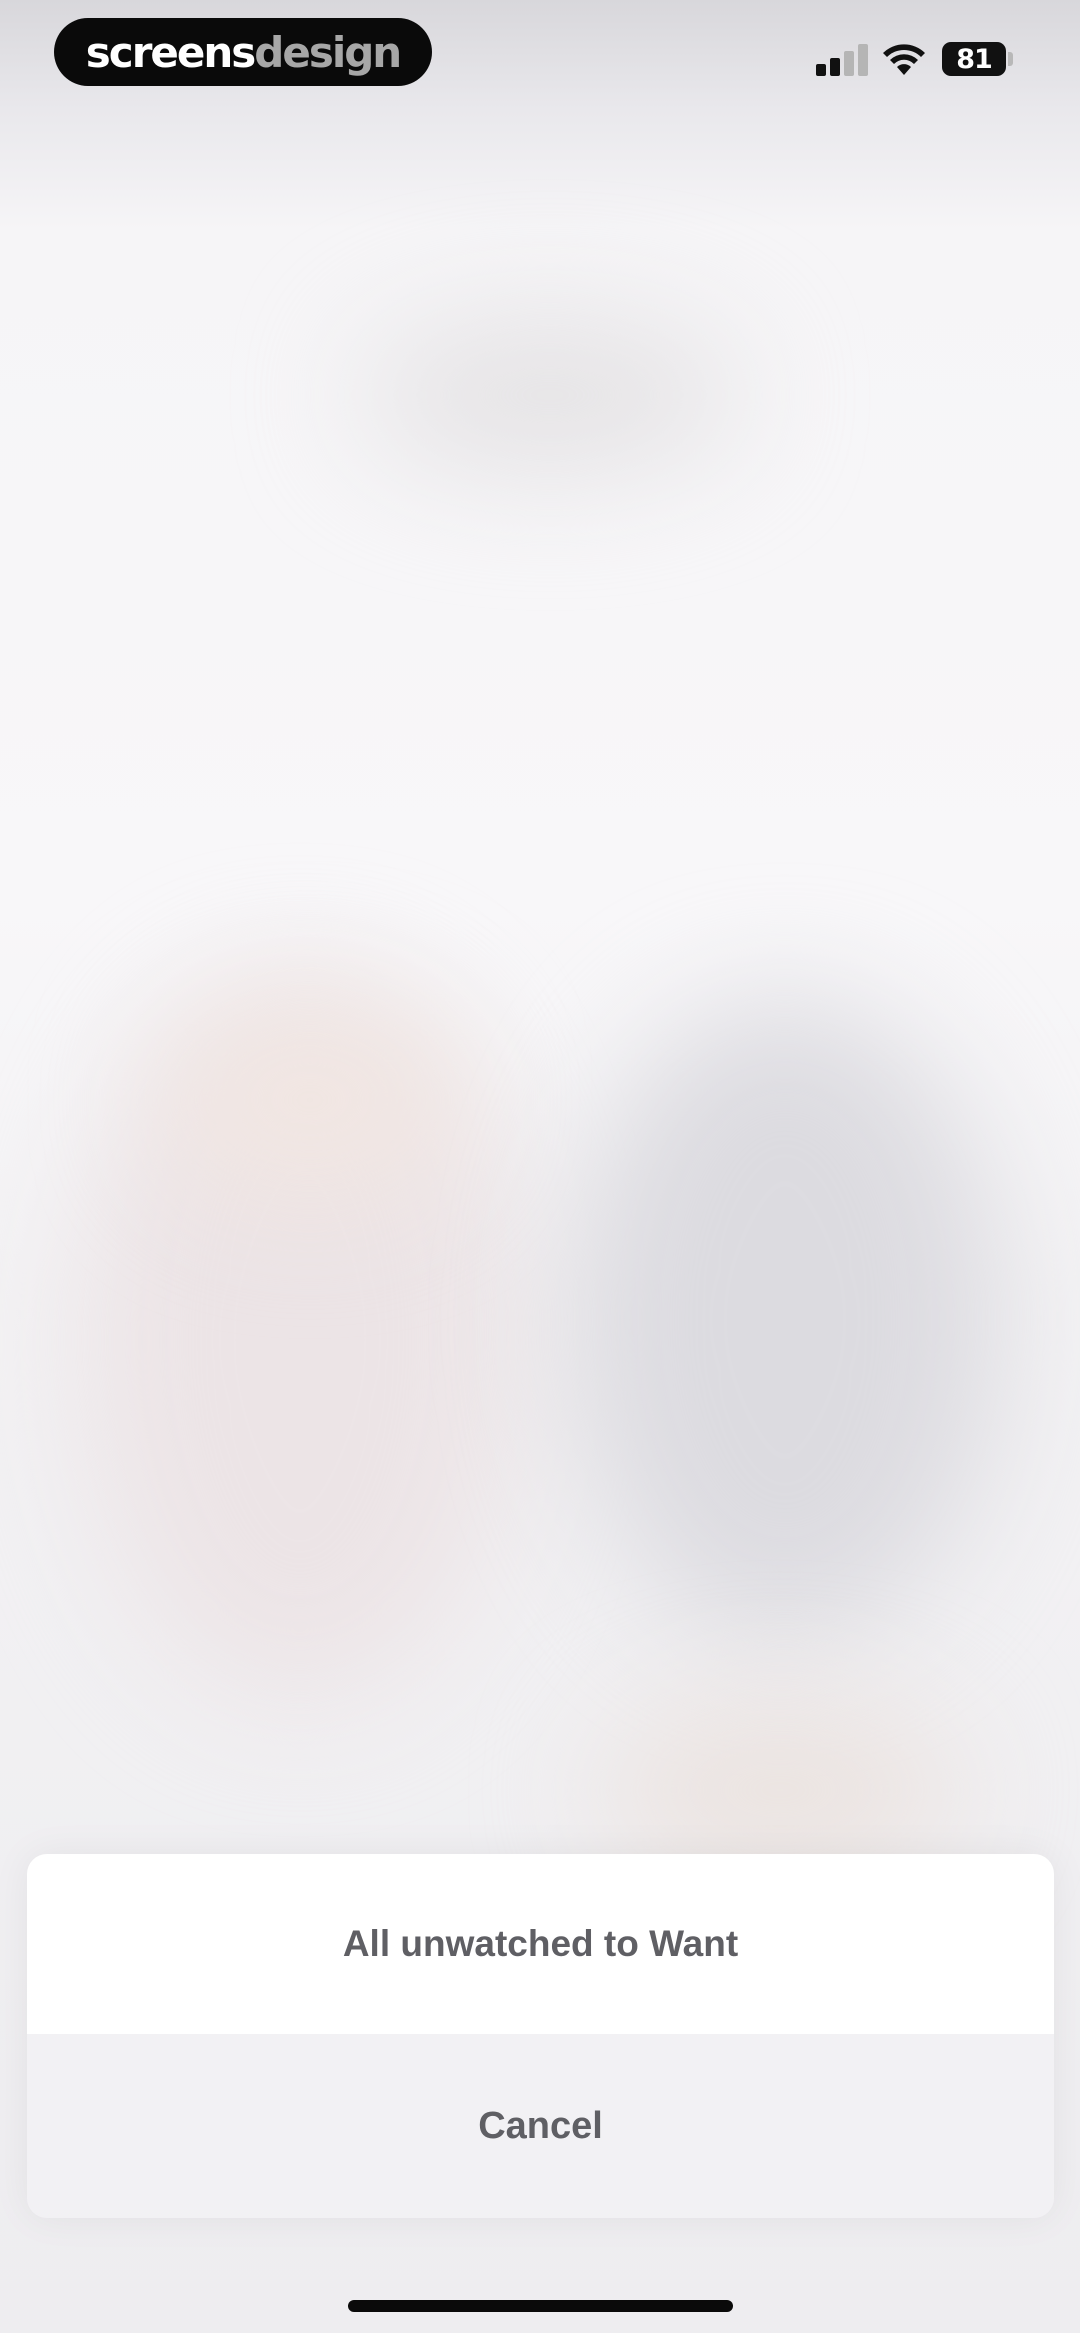  What do you see at coordinates (310, 1100) in the screenshot?
I see `blurred-poster-left-accent` at bounding box center [310, 1100].